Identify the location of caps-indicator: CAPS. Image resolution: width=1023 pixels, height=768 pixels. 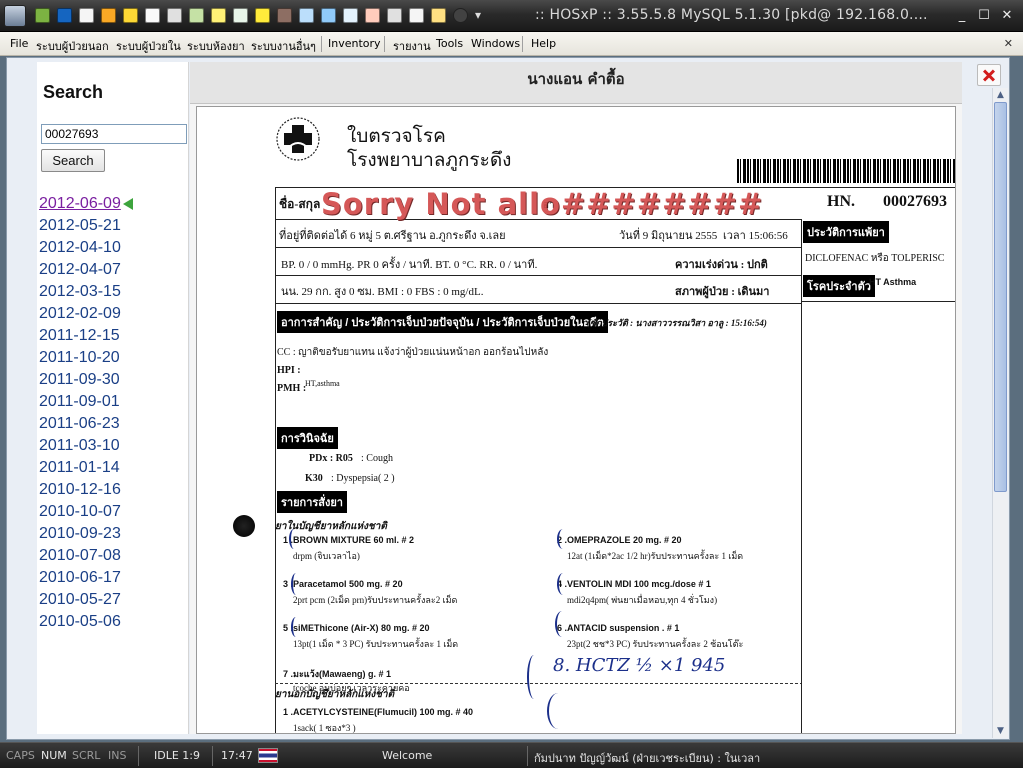
(20, 755).